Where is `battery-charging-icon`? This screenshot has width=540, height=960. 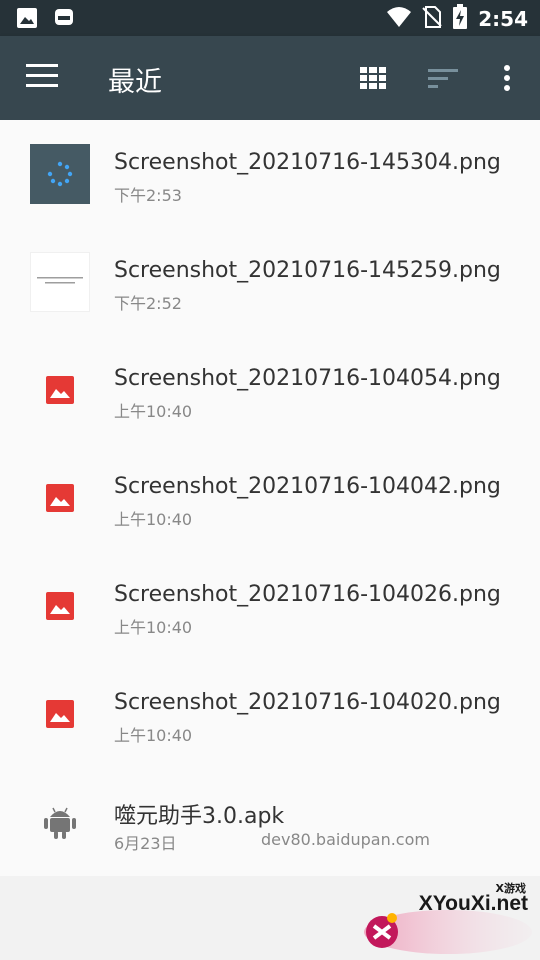
battery-charging-icon is located at coordinates (460, 19).